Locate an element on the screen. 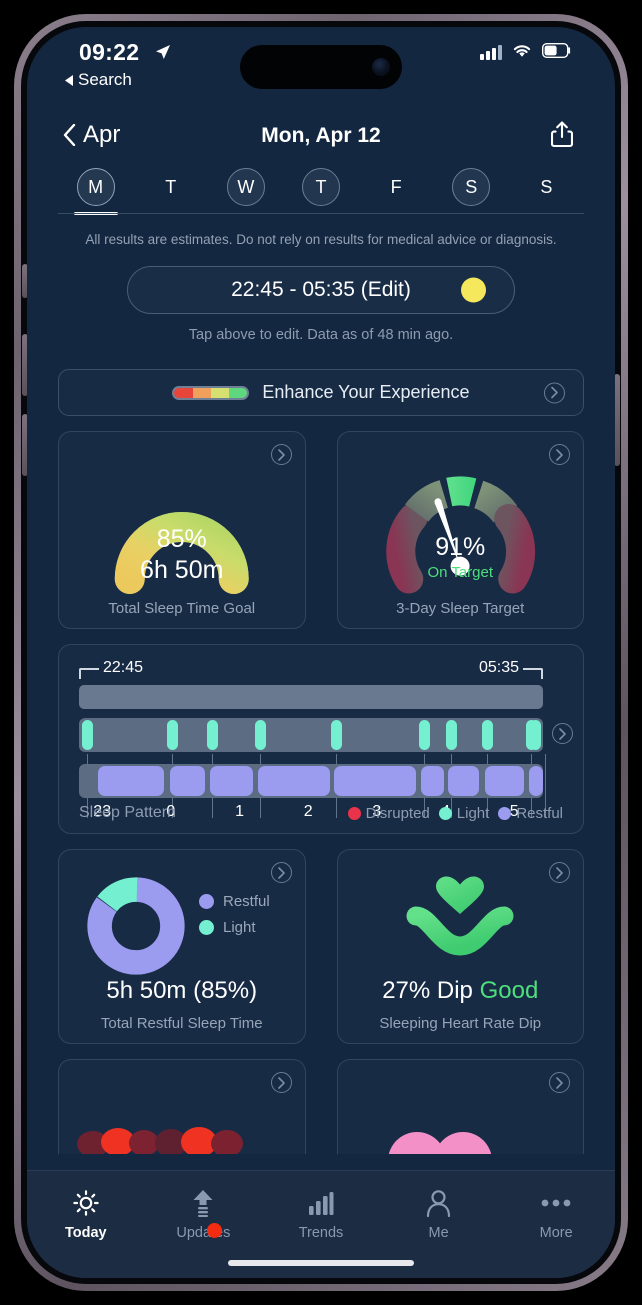 This screenshot has height=1305, width=642. weekday-4: F is located at coordinates (396, 187).